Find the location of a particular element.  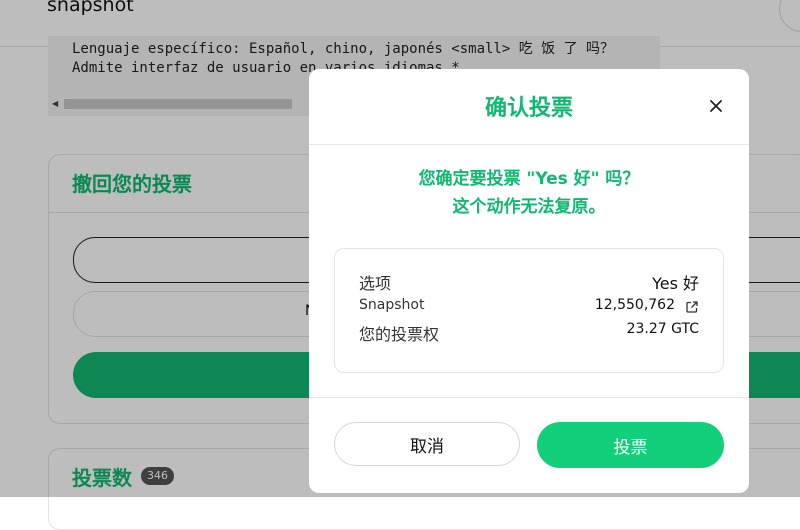

vote-button: 投票 is located at coordinates (630, 445).